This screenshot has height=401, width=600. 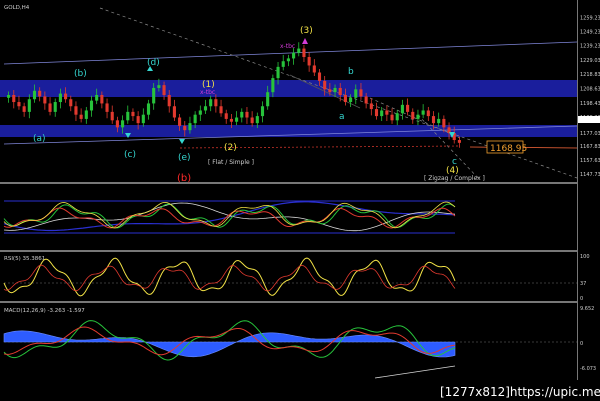 I want to click on price-axis-marker, so click(x=589, y=119).